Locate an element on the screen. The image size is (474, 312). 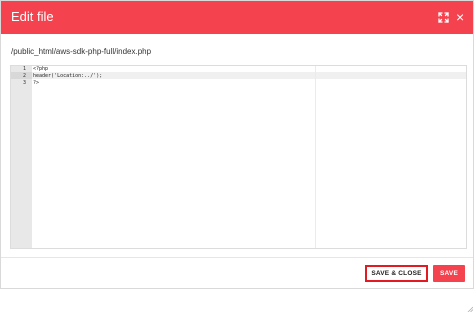
resize-handle-icon is located at coordinates (470, 309).